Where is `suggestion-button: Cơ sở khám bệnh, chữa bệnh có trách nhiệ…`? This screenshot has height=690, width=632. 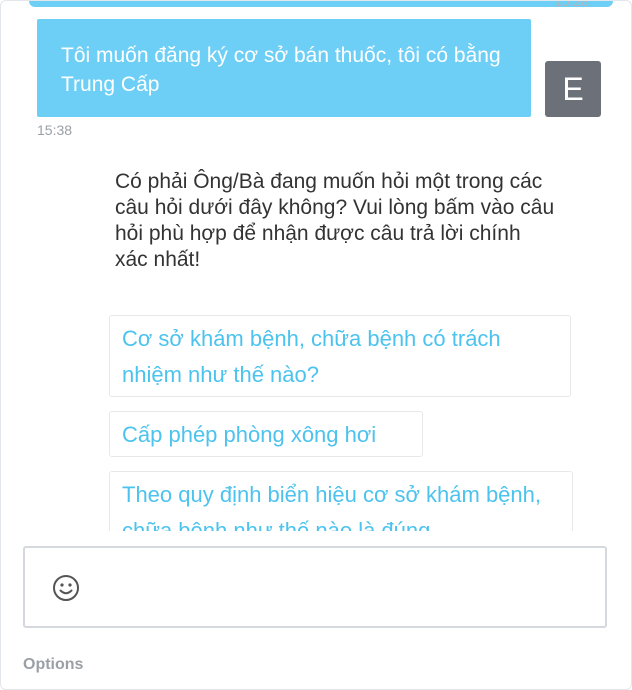
suggestion-button: Cơ sở khám bệnh, chữa bệnh có trách nhiệ… is located at coordinates (340, 356).